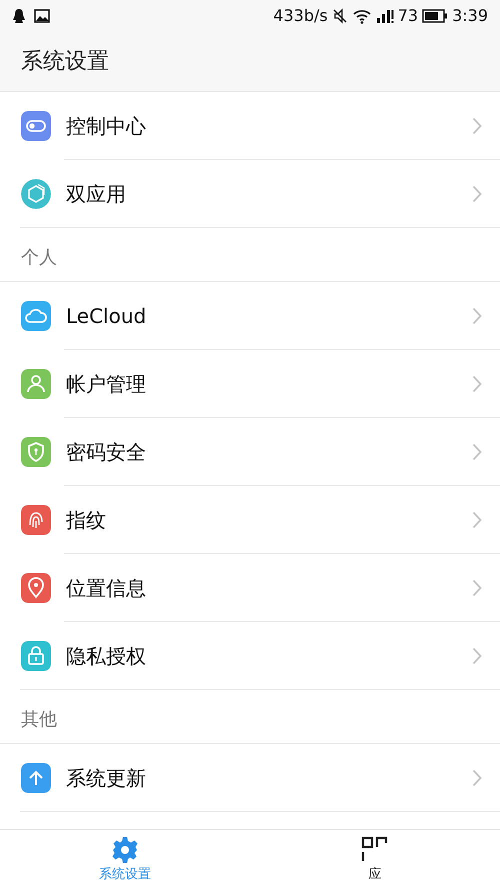 This screenshot has height=889, width=500. Describe the element at coordinates (42, 16) in the screenshot. I see `image-icon` at that location.